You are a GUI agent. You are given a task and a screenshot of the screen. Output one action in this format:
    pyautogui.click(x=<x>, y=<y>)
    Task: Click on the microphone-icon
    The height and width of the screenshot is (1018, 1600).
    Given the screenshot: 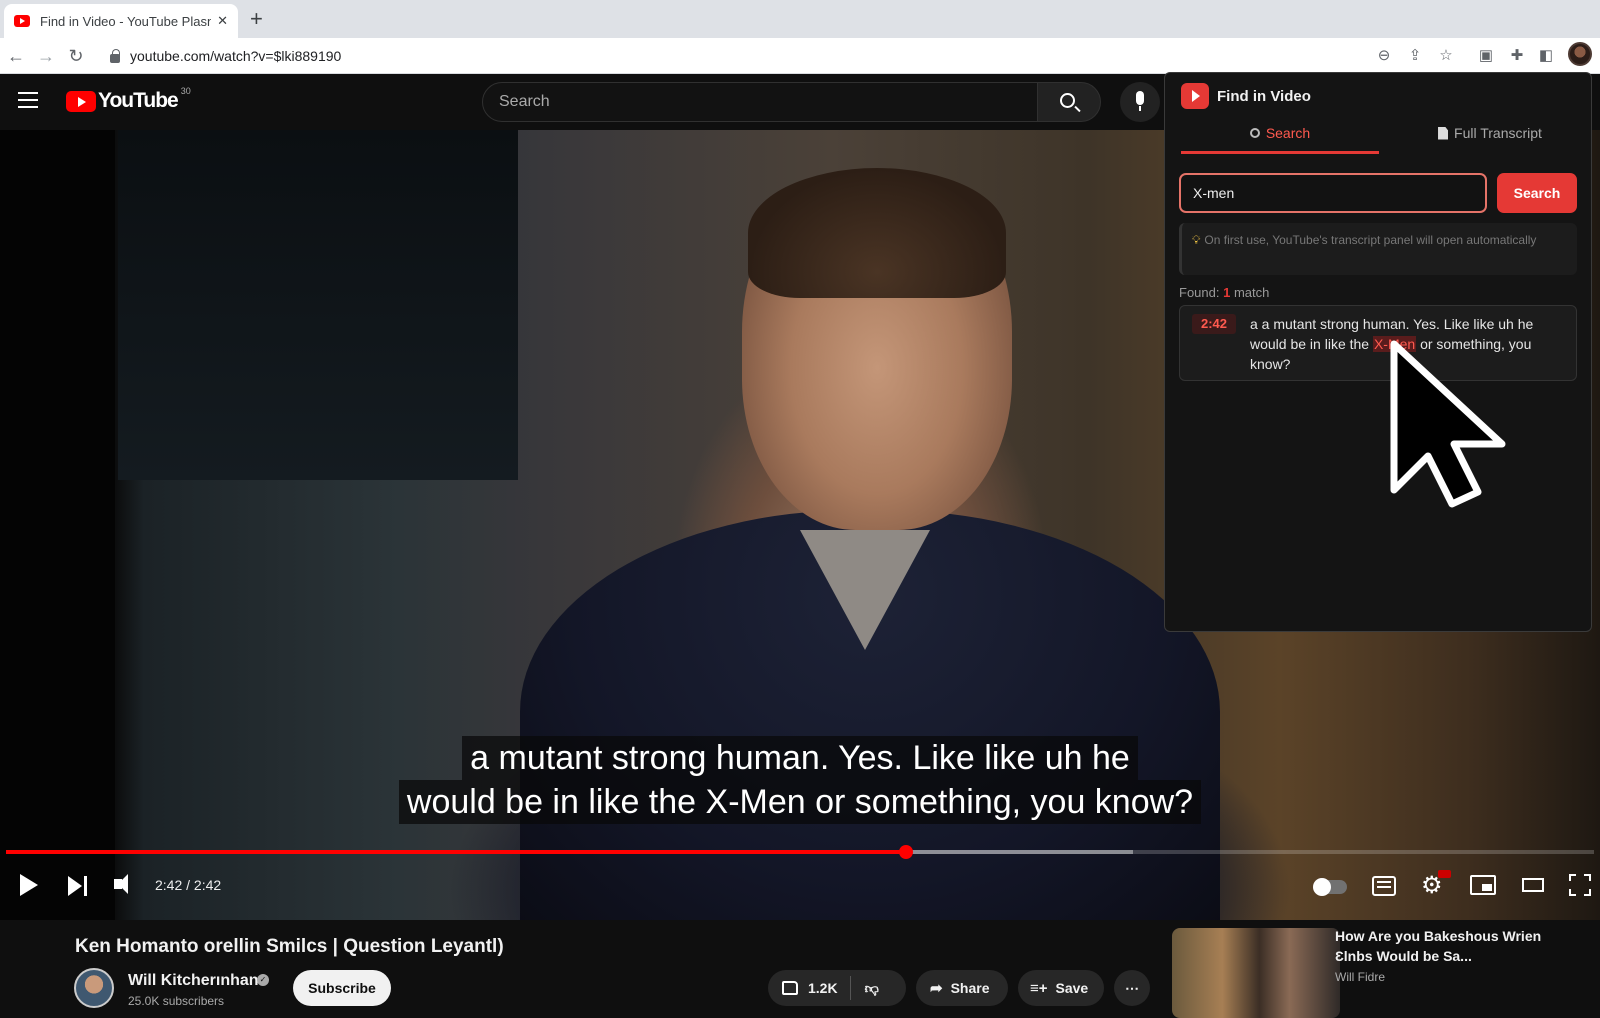 What is the action you would take?
    pyautogui.click(x=1140, y=101)
    